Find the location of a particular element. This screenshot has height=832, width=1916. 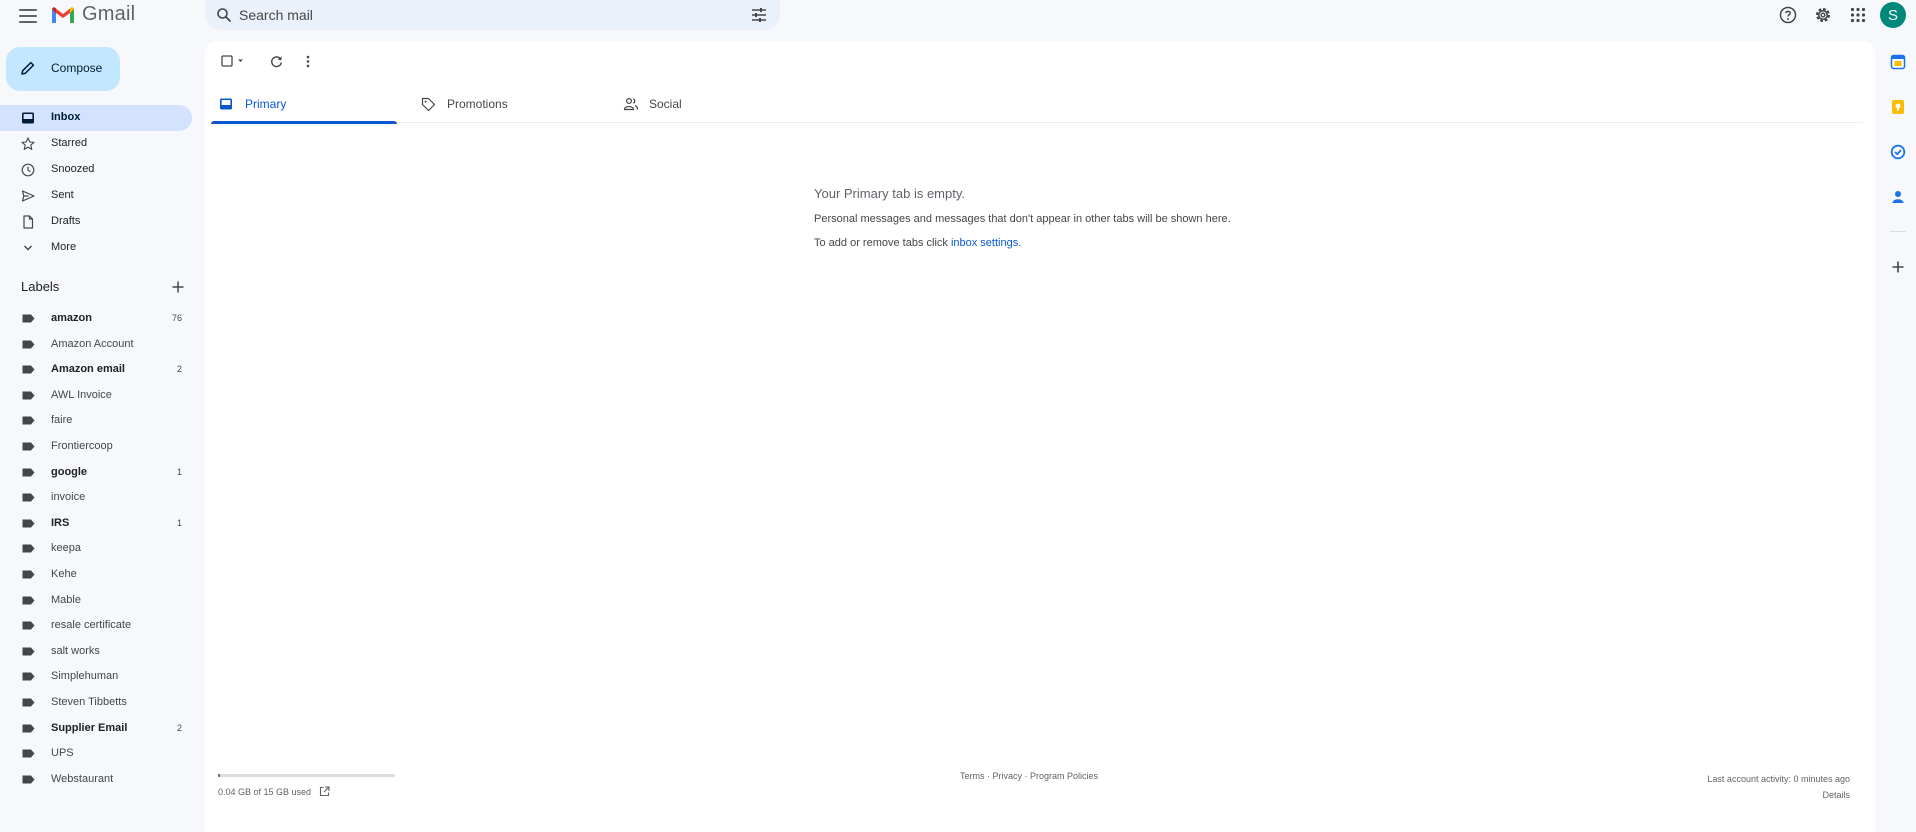

label-item: Amazon Account is located at coordinates (96, 345).